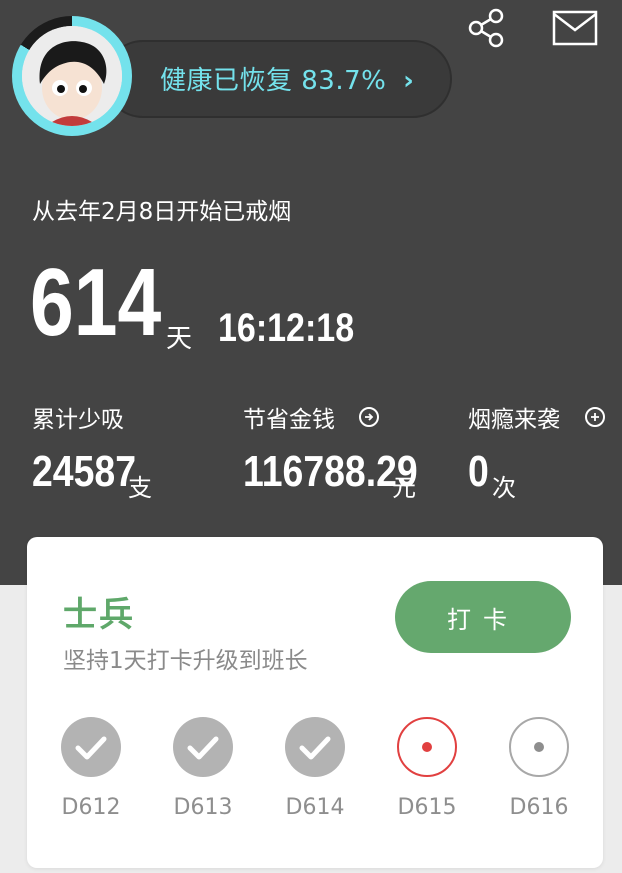  What do you see at coordinates (84, 471) in the screenshot?
I see `stat-value-cigarettes: 24587` at bounding box center [84, 471].